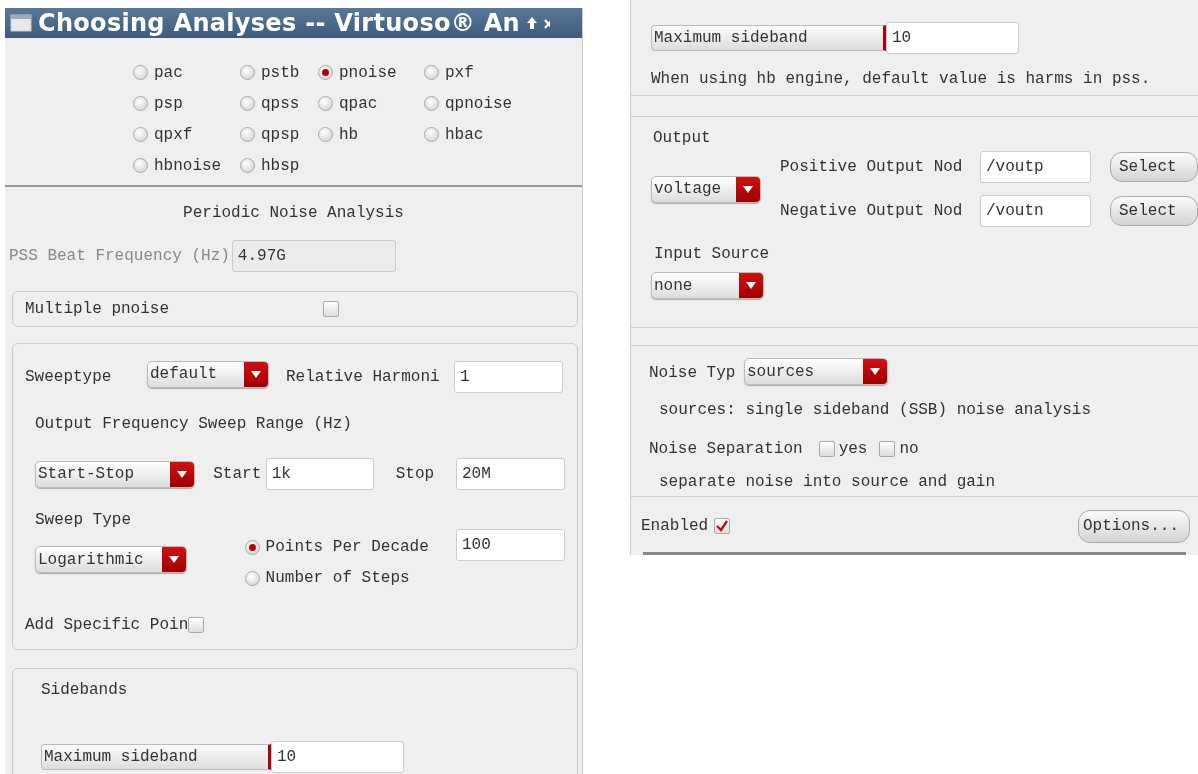  I want to click on group-label: Sweep Type, so click(83, 520).